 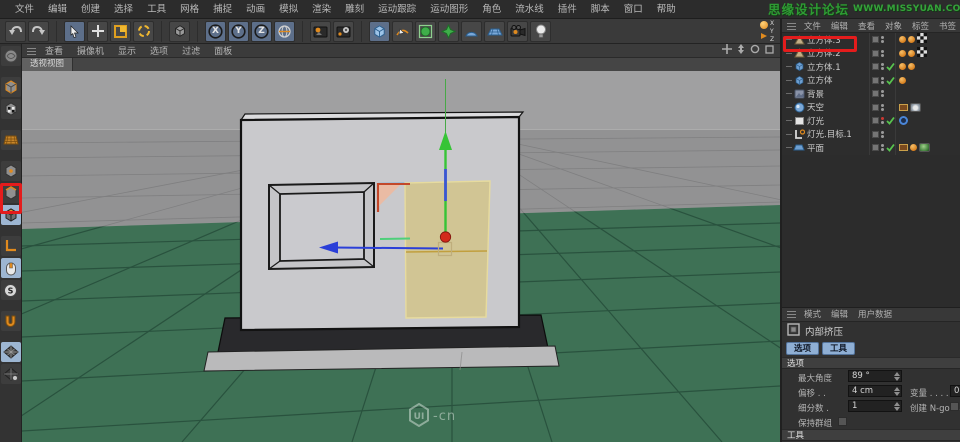 What do you see at coordinates (947, 26) in the screenshot?
I see `om-menu-bookmarks: 书签` at bounding box center [947, 26].